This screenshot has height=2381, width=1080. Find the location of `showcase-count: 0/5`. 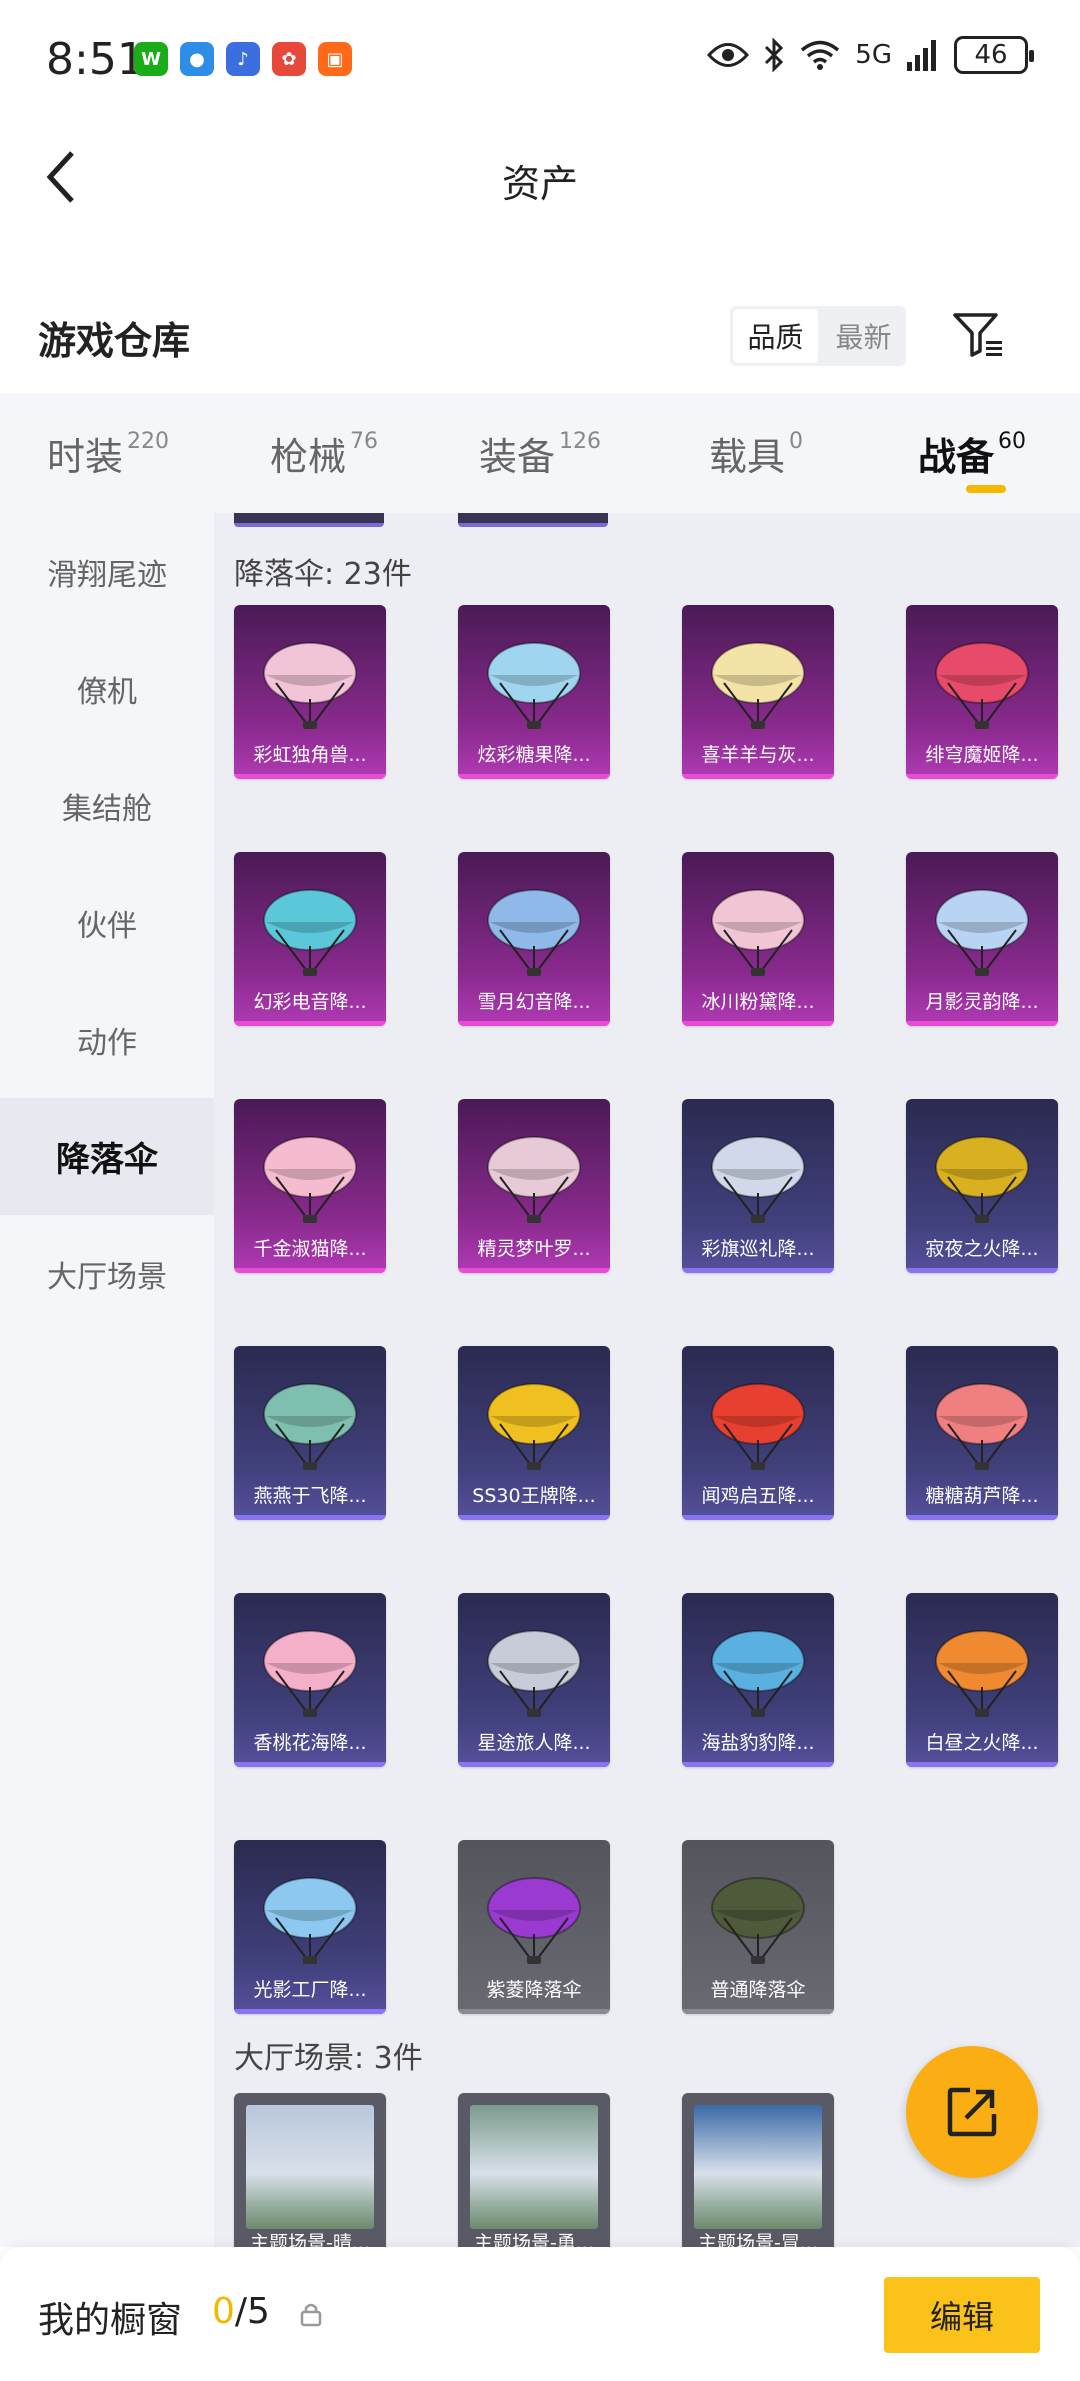

showcase-count: 0/5 is located at coordinates (241, 2311).